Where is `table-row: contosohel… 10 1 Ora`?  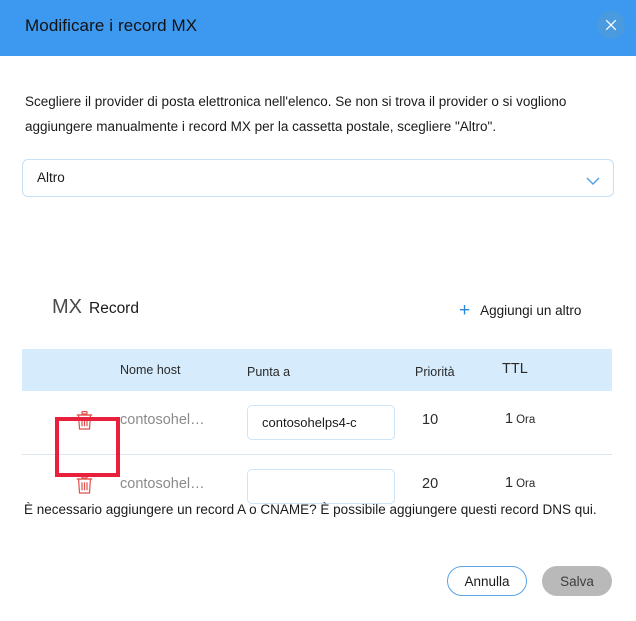
table-row: contosohel… 10 1 Ora is located at coordinates (317, 423).